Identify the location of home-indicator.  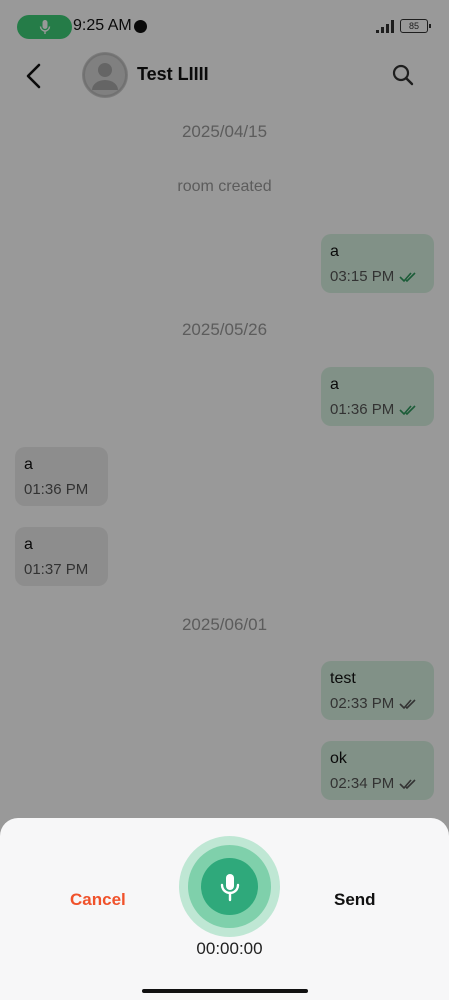
(225, 991).